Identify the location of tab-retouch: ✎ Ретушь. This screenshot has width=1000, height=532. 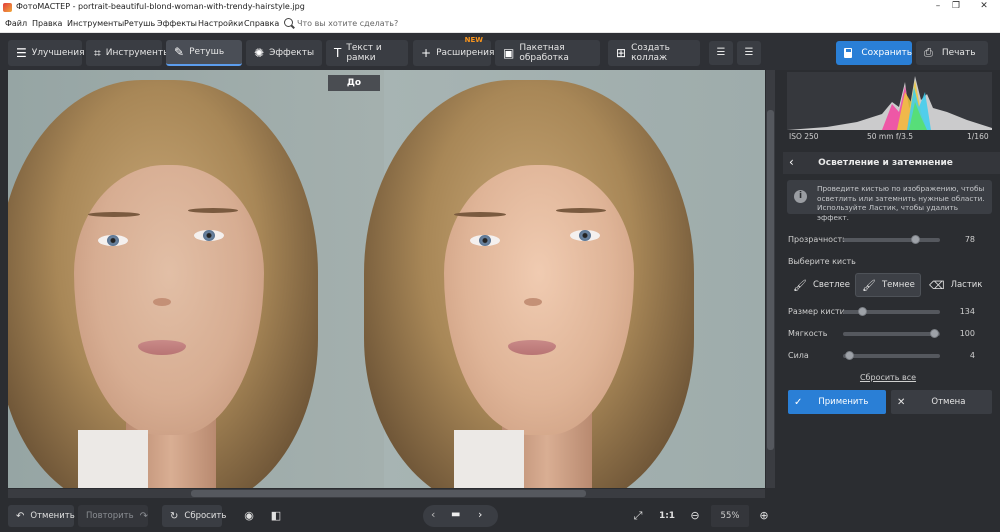
(204, 53).